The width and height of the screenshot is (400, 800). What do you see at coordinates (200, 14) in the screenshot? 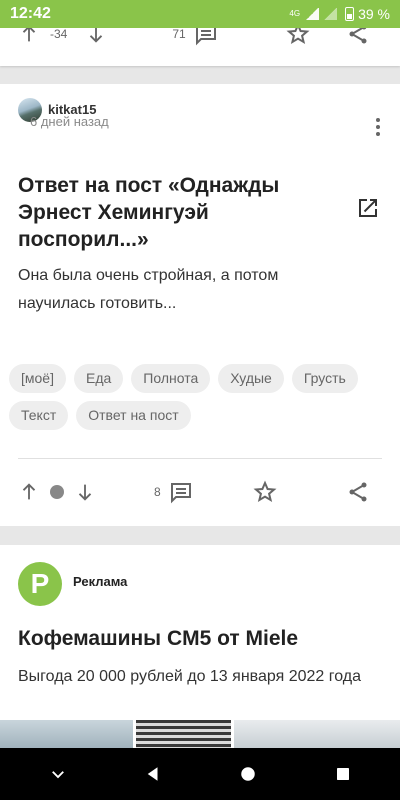
I see `status-bar: 12:42 4G 39 %` at bounding box center [200, 14].